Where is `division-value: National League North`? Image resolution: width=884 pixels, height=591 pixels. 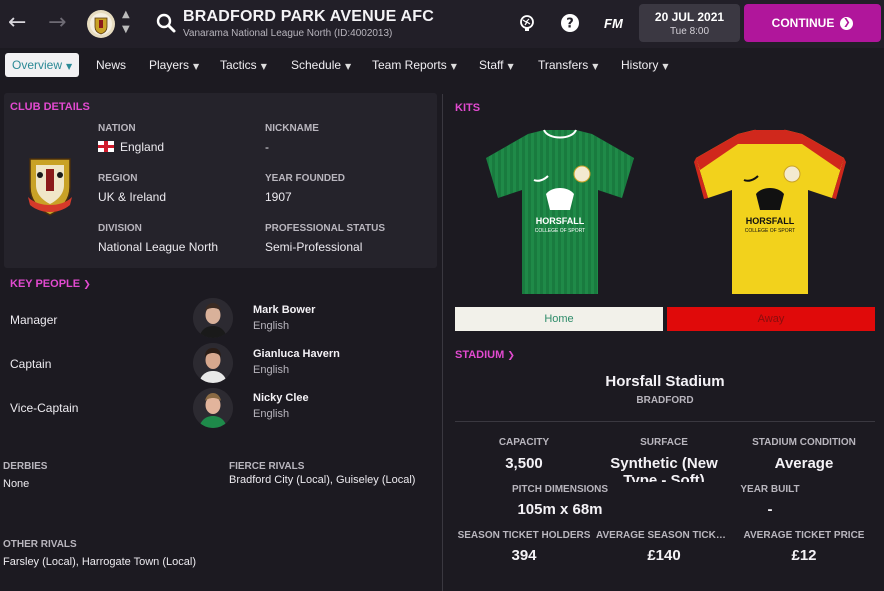 division-value: National League North is located at coordinates (158, 247).